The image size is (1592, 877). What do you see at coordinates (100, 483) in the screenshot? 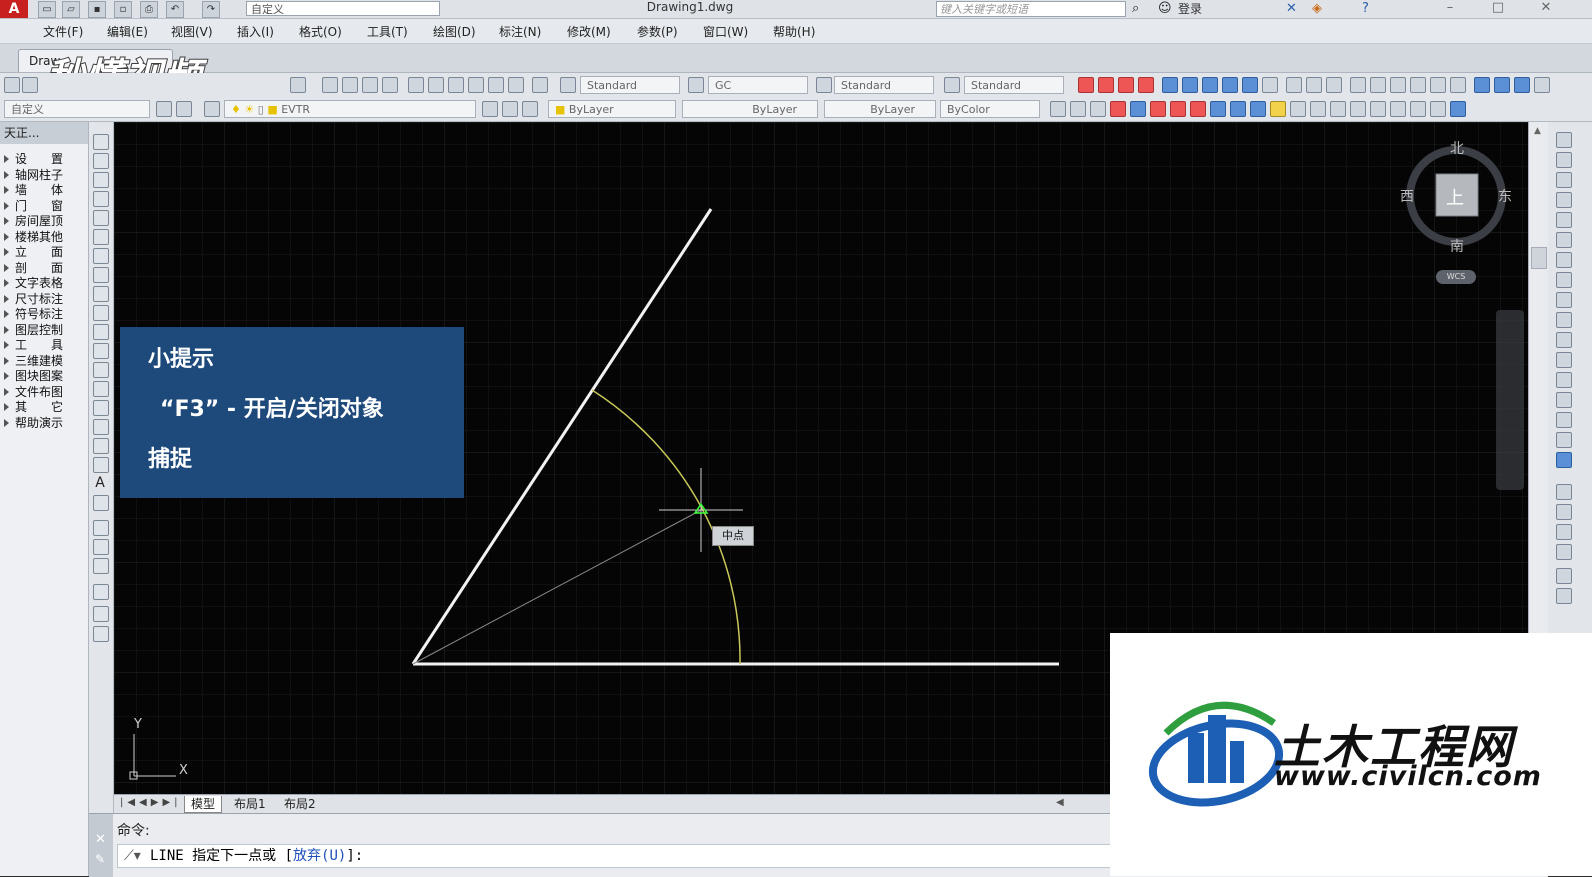
I see `multiline-text-icon: A` at bounding box center [100, 483].